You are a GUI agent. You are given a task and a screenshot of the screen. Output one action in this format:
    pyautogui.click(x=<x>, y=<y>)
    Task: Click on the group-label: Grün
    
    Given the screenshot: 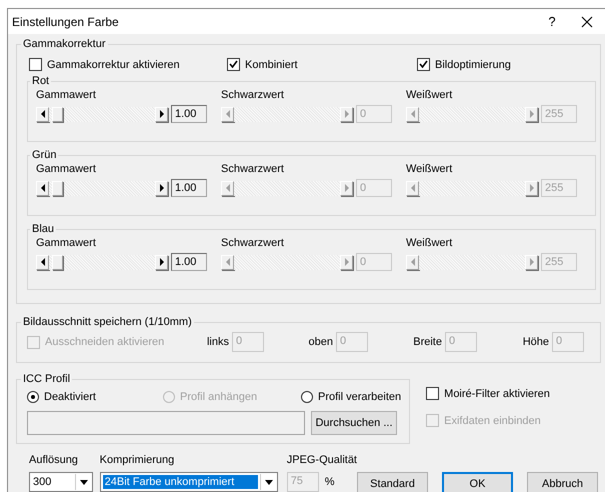 What is the action you would take?
    pyautogui.click(x=44, y=155)
    